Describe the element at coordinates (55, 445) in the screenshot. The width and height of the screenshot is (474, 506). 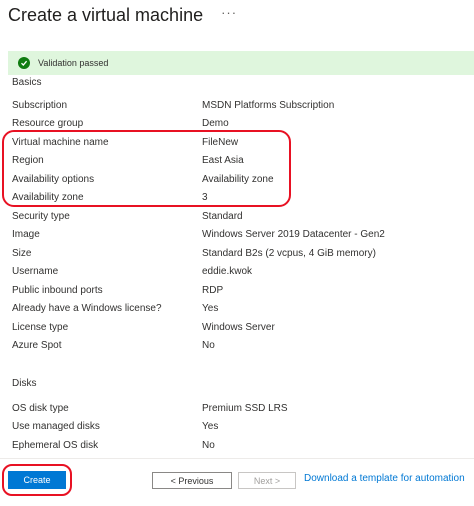
I see `summary-row-key: Ephemeral OS disk` at that location.